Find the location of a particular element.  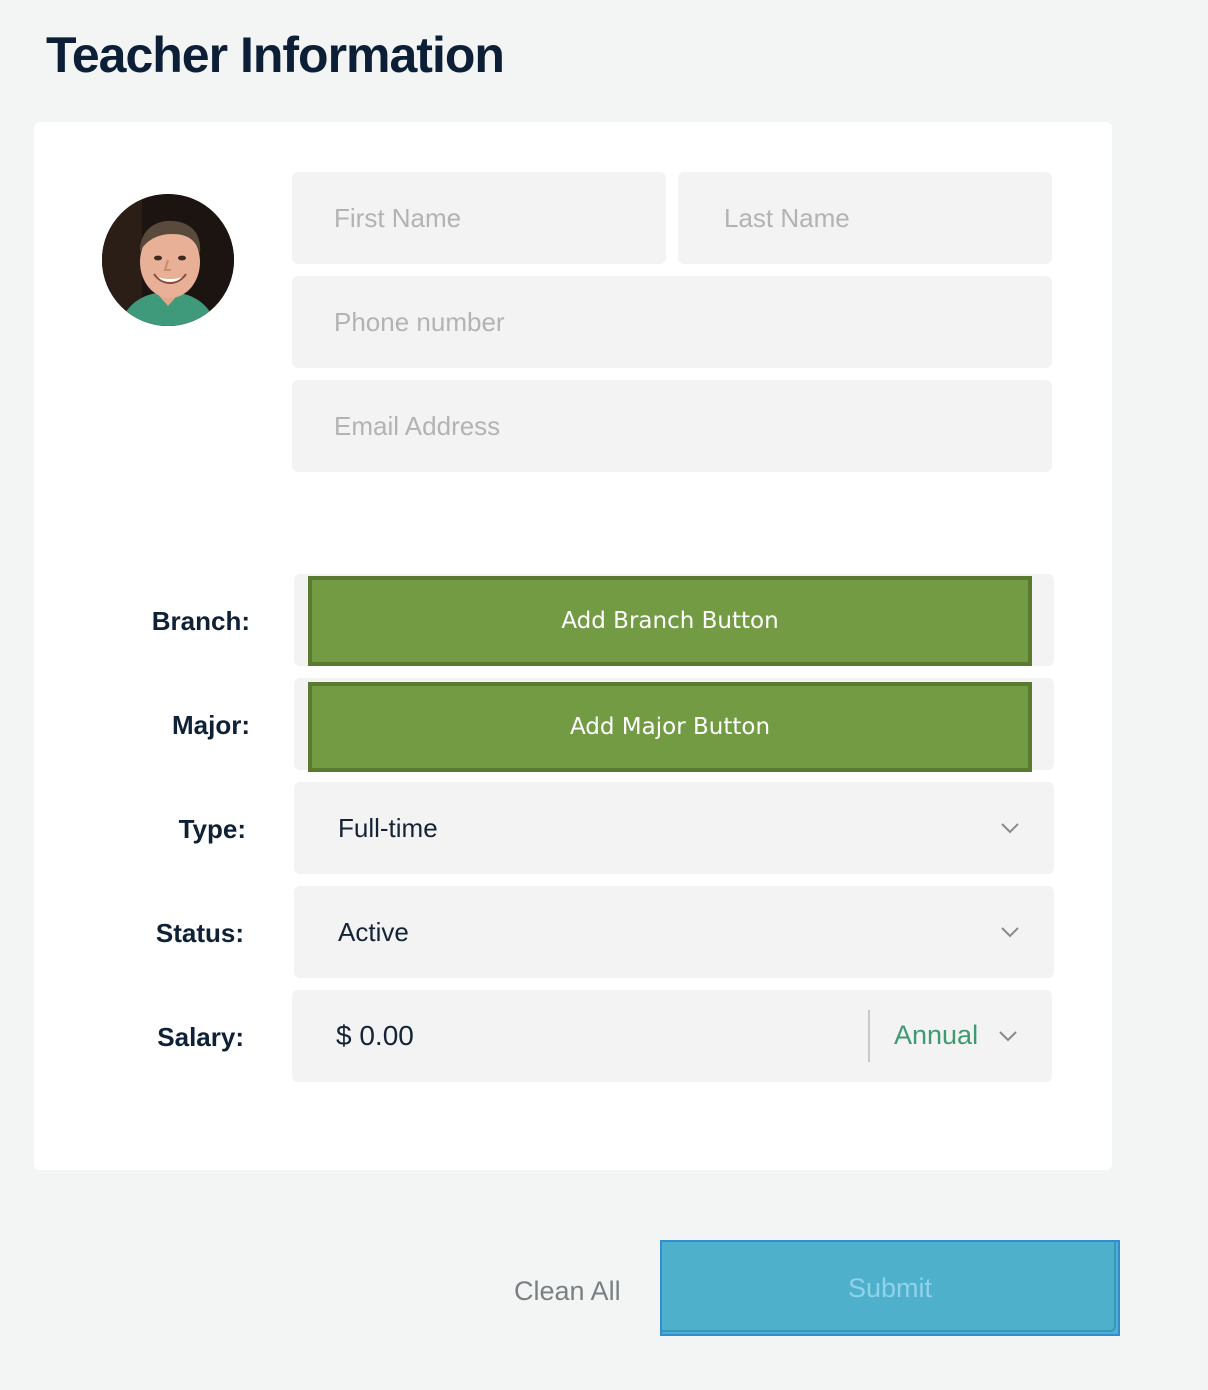

salary-period-value: Annual is located at coordinates (936, 1035).